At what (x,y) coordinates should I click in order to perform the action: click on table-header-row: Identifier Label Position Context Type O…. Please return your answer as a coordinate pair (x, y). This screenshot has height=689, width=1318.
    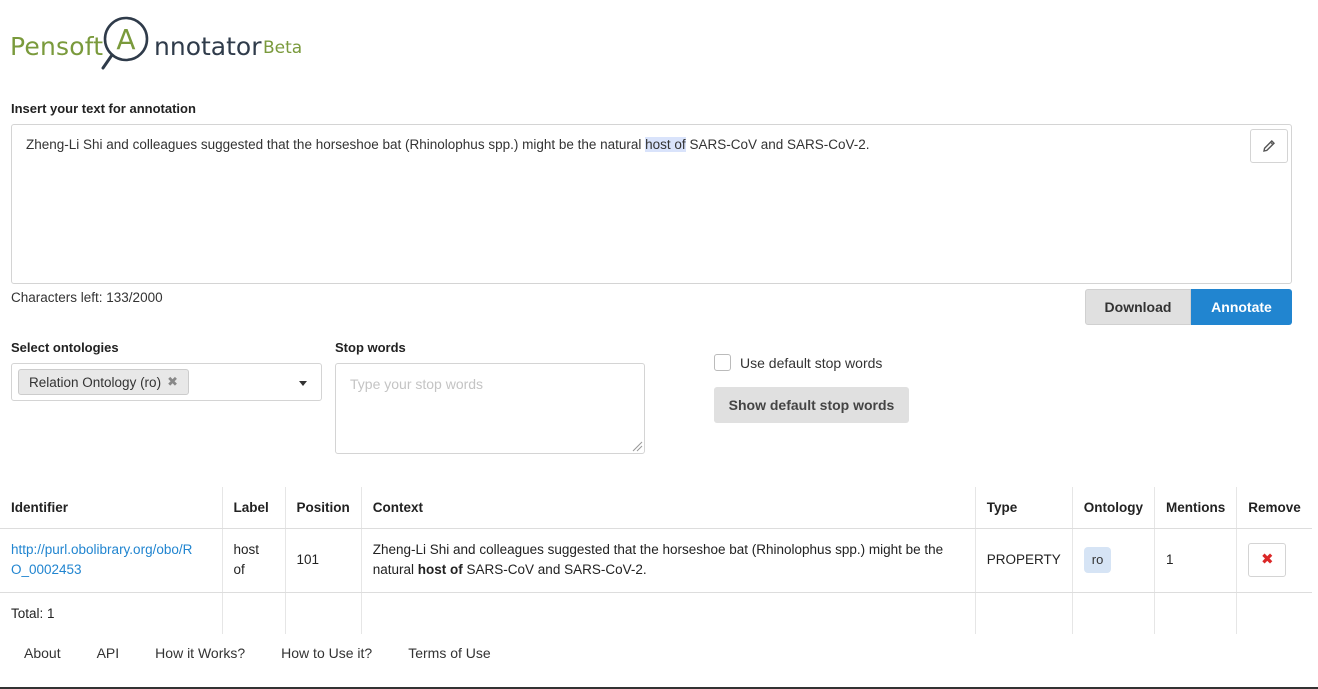
    Looking at the image, I should click on (656, 508).